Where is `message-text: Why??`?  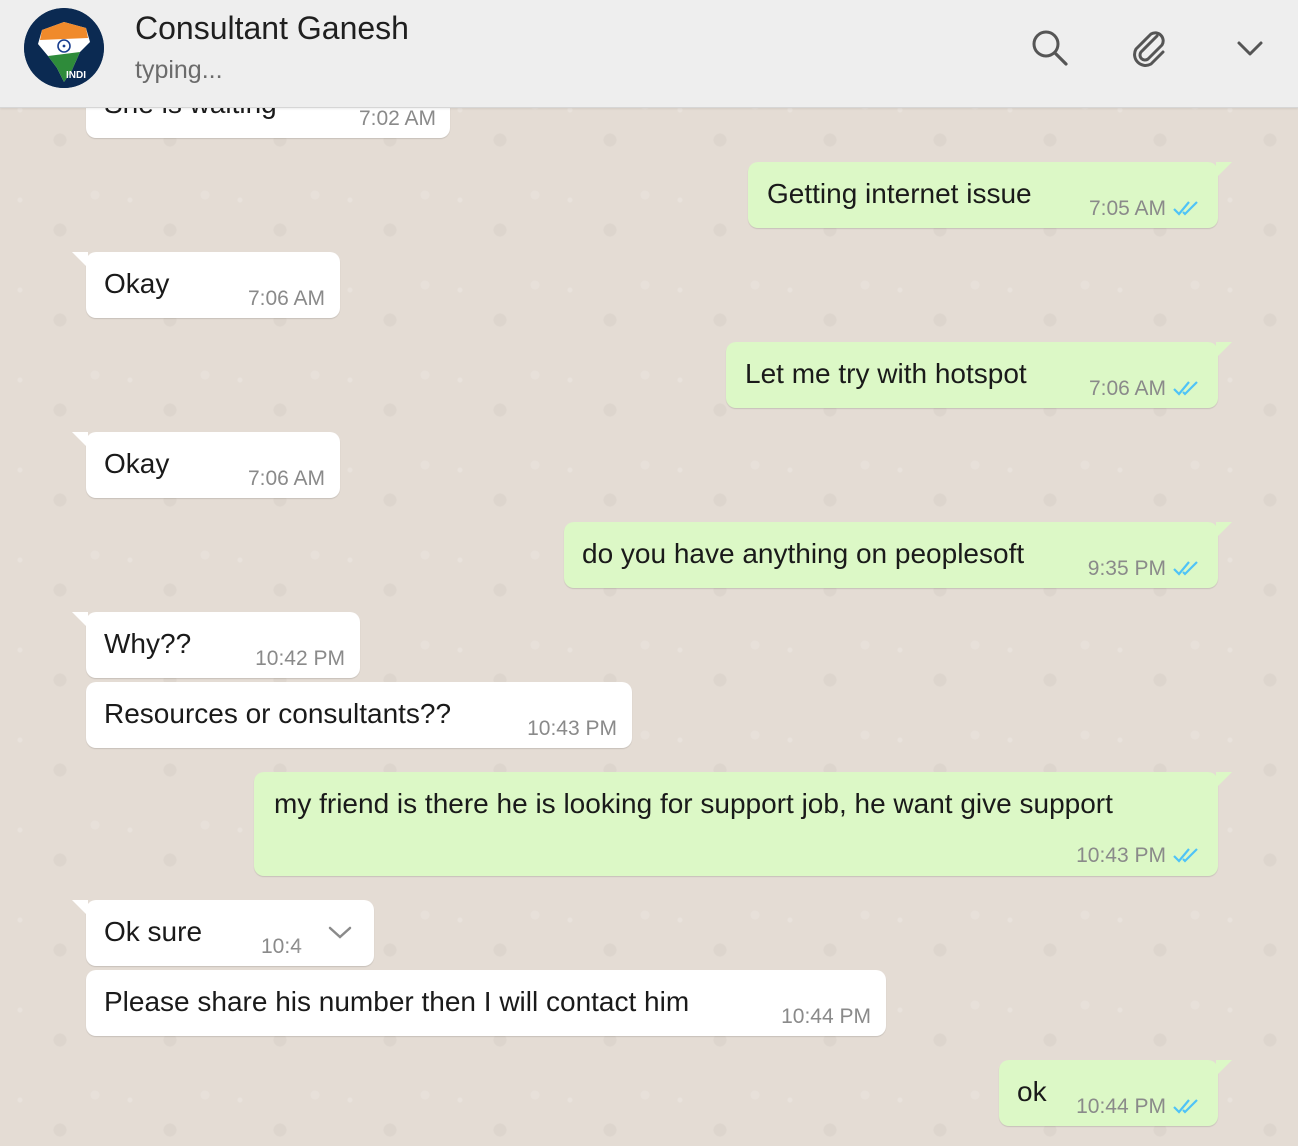
message-text: Why?? is located at coordinates (148, 643).